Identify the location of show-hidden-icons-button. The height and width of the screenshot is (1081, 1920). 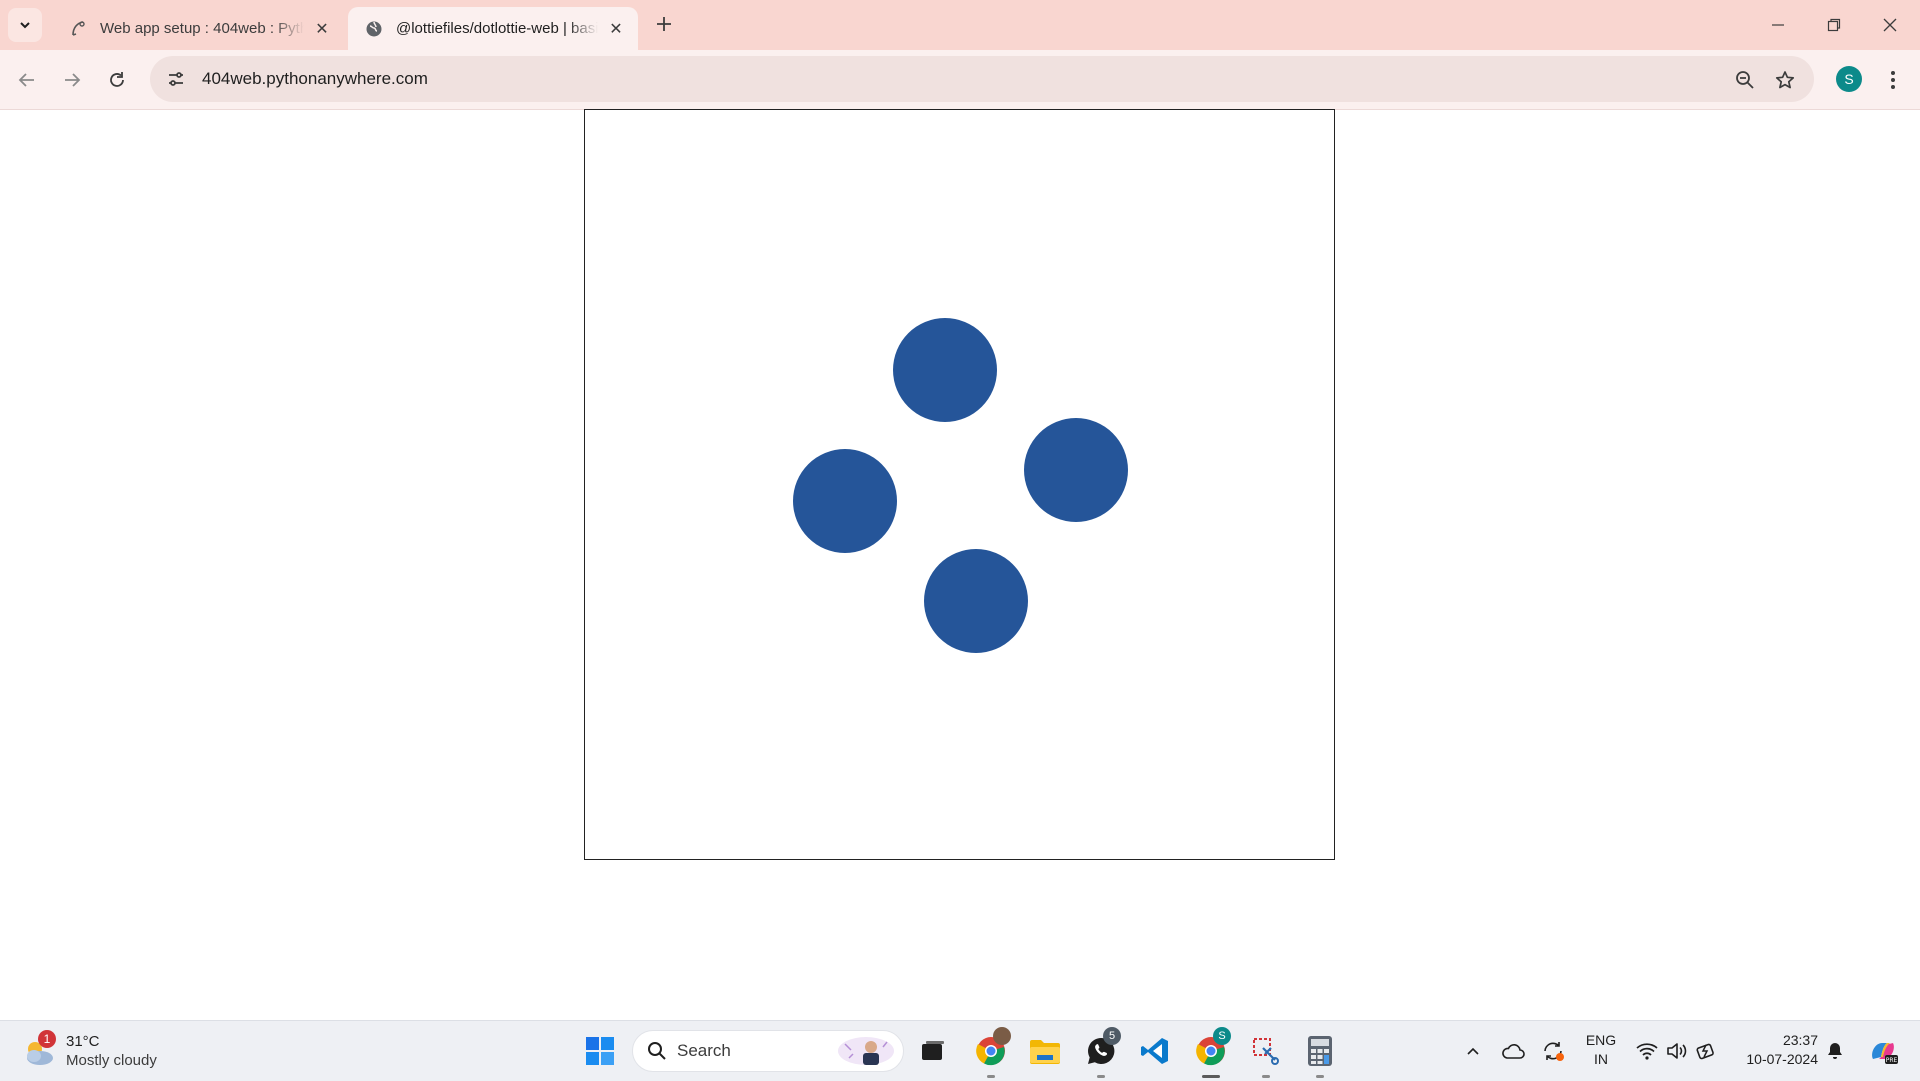
(1473, 1051).